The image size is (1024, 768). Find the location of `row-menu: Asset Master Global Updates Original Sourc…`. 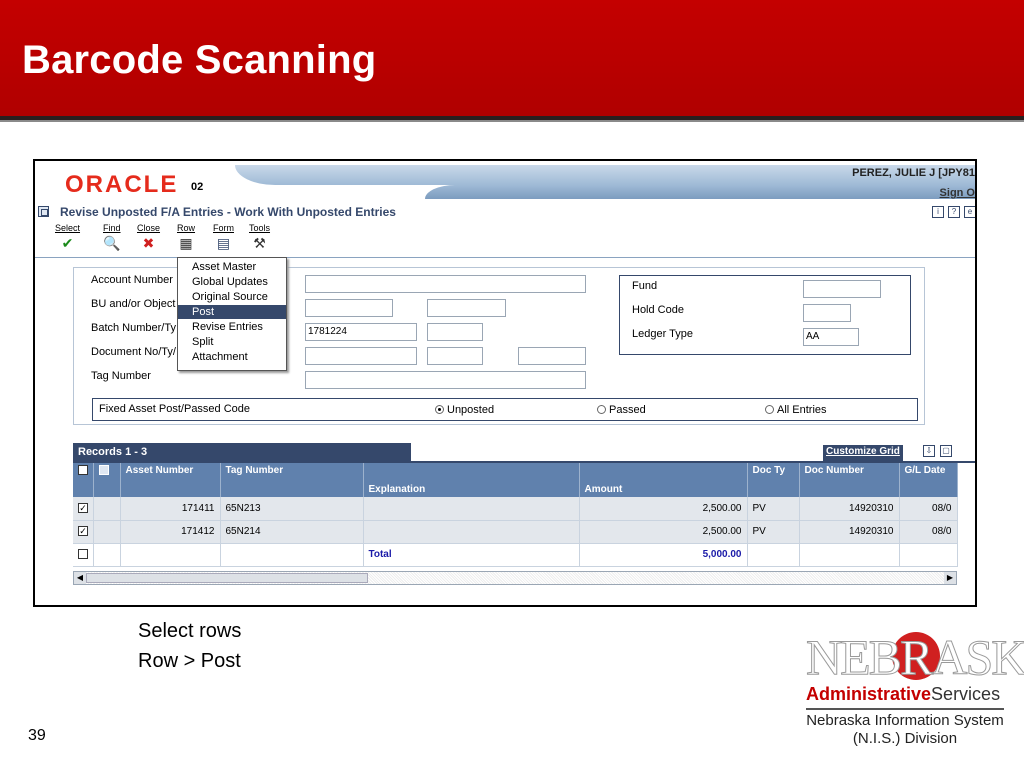

row-menu: Asset Master Global Updates Original Sourc… is located at coordinates (232, 314).